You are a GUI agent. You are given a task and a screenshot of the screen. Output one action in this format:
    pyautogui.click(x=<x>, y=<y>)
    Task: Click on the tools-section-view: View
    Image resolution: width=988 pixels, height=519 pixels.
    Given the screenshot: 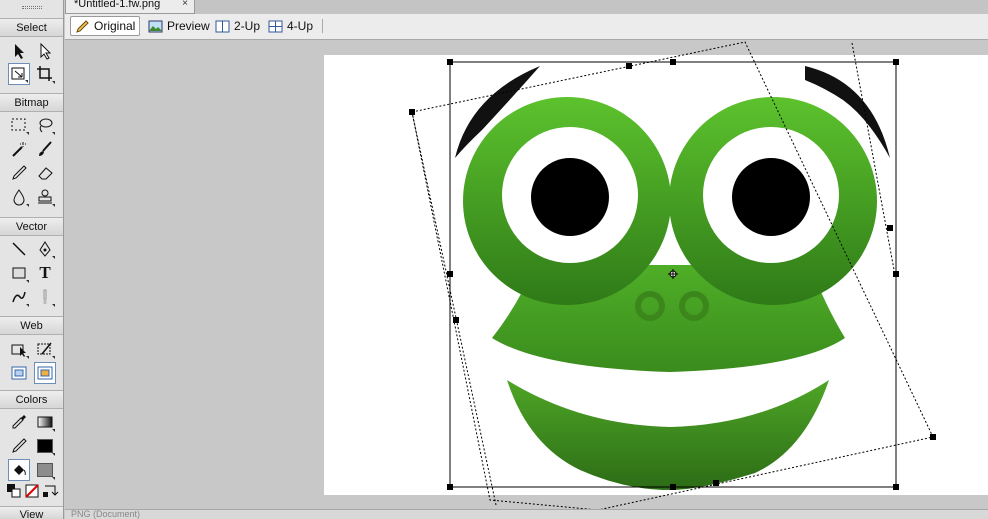 What is the action you would take?
    pyautogui.click(x=31, y=512)
    